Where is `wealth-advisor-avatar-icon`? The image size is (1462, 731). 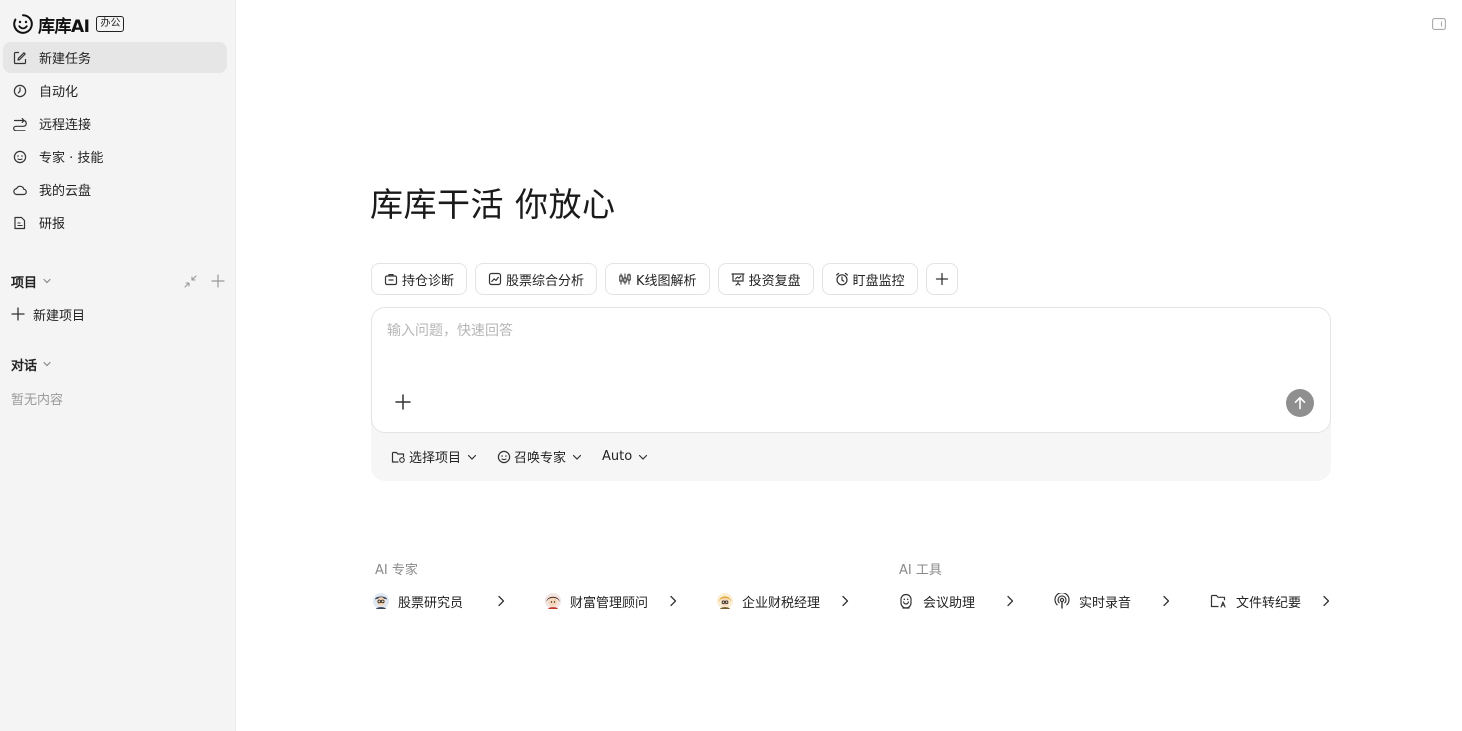
wealth-advisor-avatar-icon is located at coordinates (553, 601).